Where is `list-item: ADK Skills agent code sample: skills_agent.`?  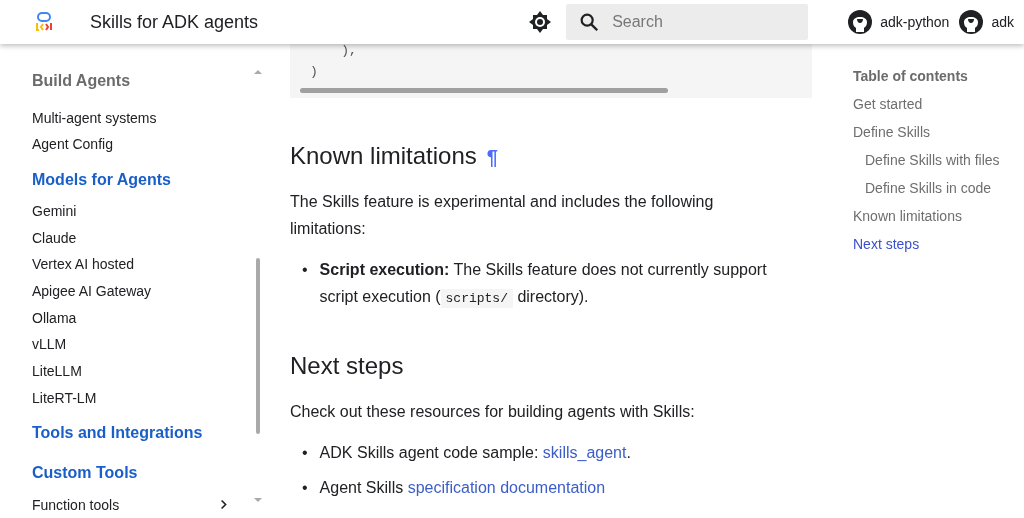
list-item: ADK Skills agent code sample: skills_agent. is located at coordinates (475, 453).